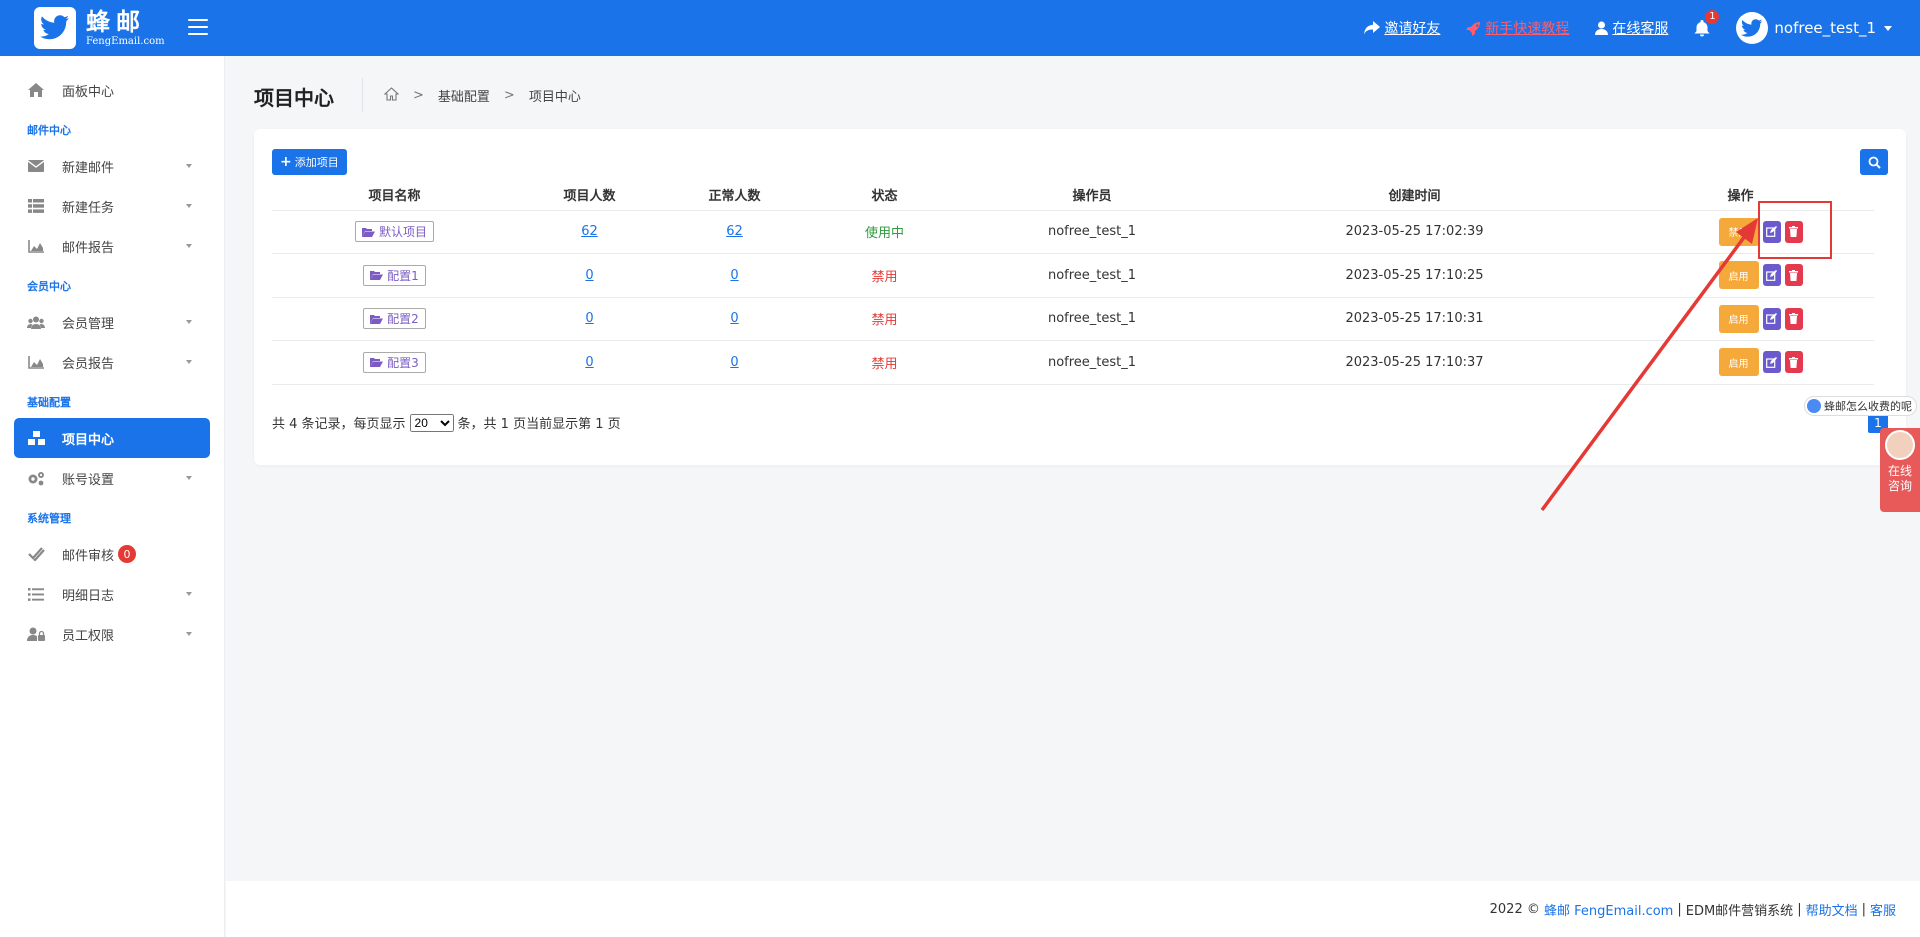 The image size is (1920, 937). What do you see at coordinates (36, 322) in the screenshot?
I see `users-icon` at bounding box center [36, 322].